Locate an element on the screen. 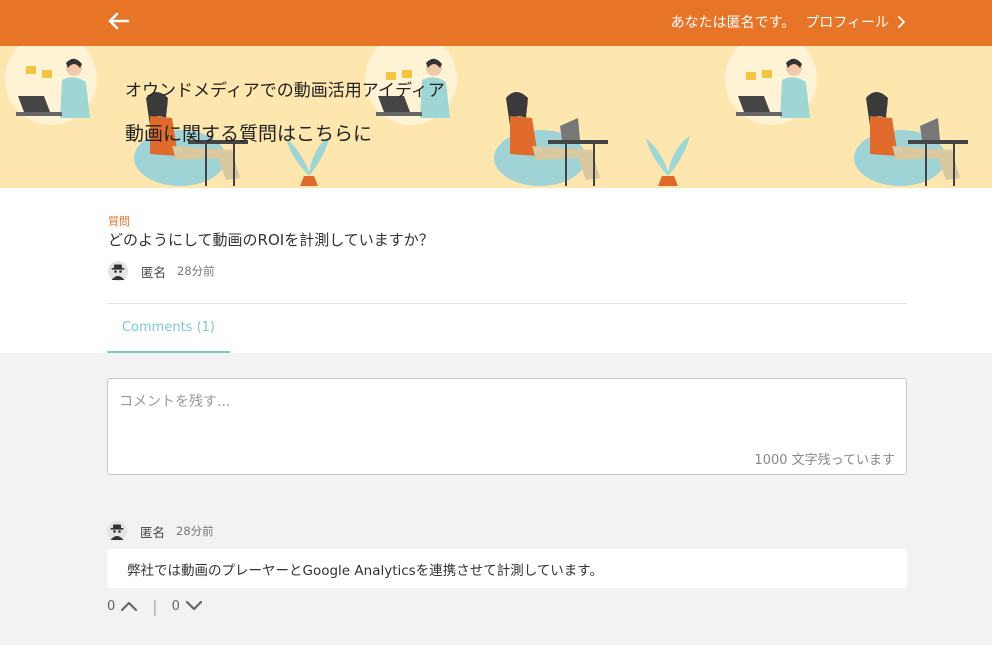 The image size is (992, 645). profile-label: プロフィール is located at coordinates (847, 23).